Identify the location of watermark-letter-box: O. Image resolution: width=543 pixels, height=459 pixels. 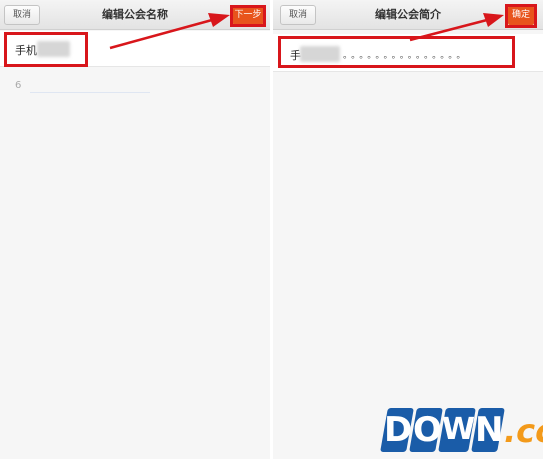
(426, 430).